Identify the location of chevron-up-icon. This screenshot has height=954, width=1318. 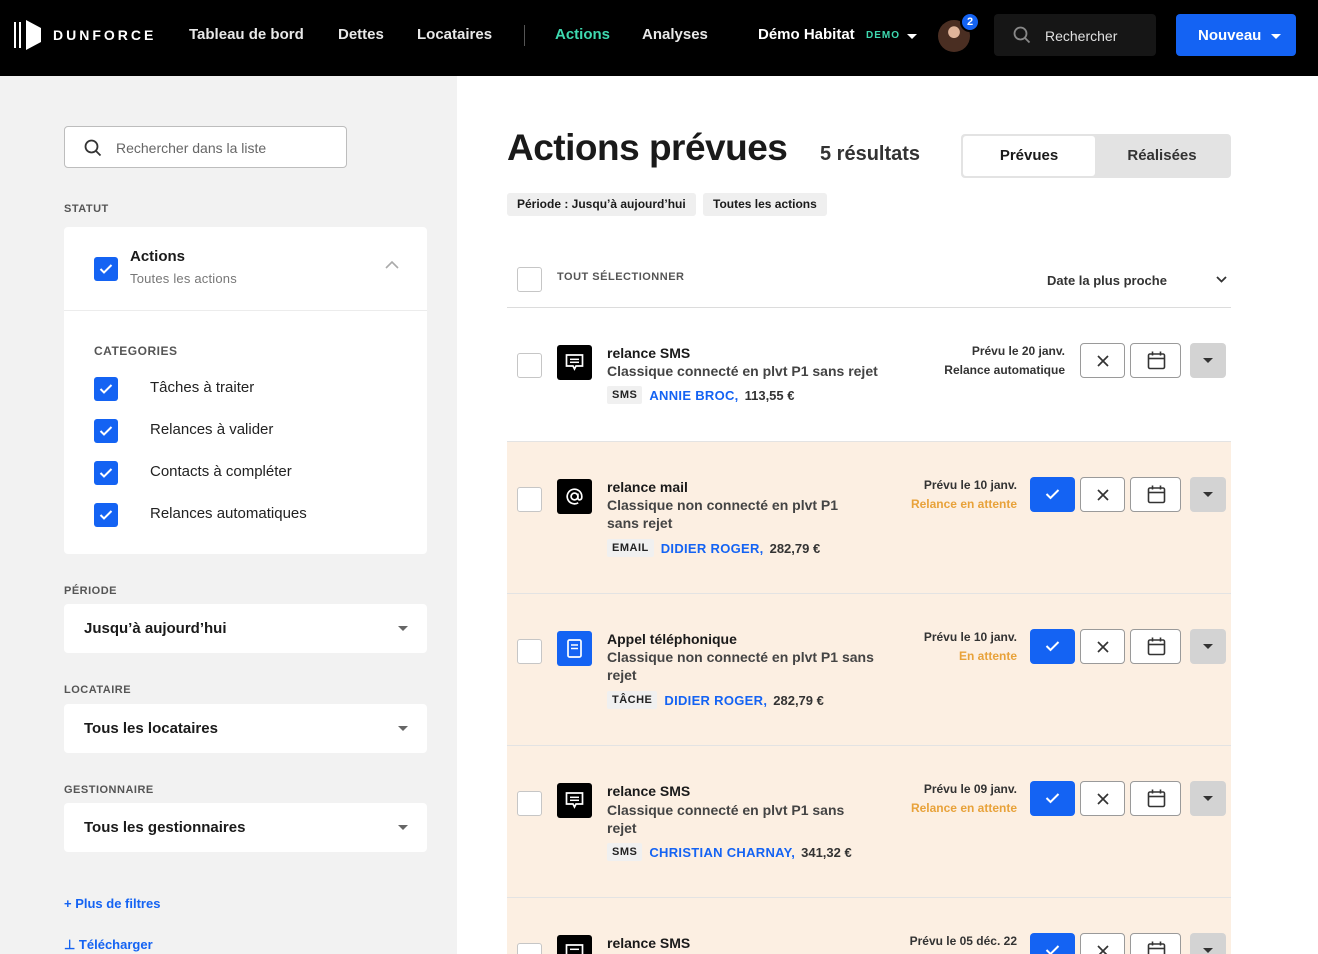
(392, 265).